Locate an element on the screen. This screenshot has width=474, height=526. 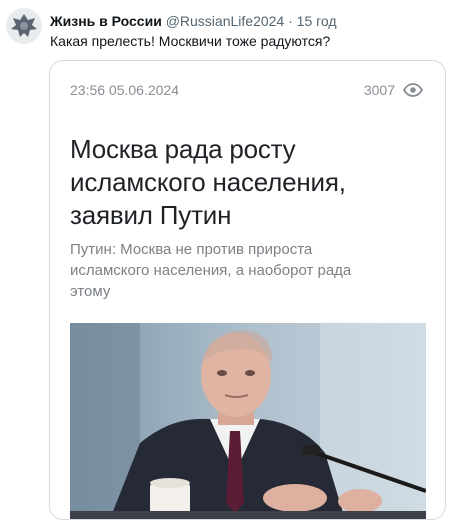
author-name: Жизнь в России is located at coordinates (106, 21).